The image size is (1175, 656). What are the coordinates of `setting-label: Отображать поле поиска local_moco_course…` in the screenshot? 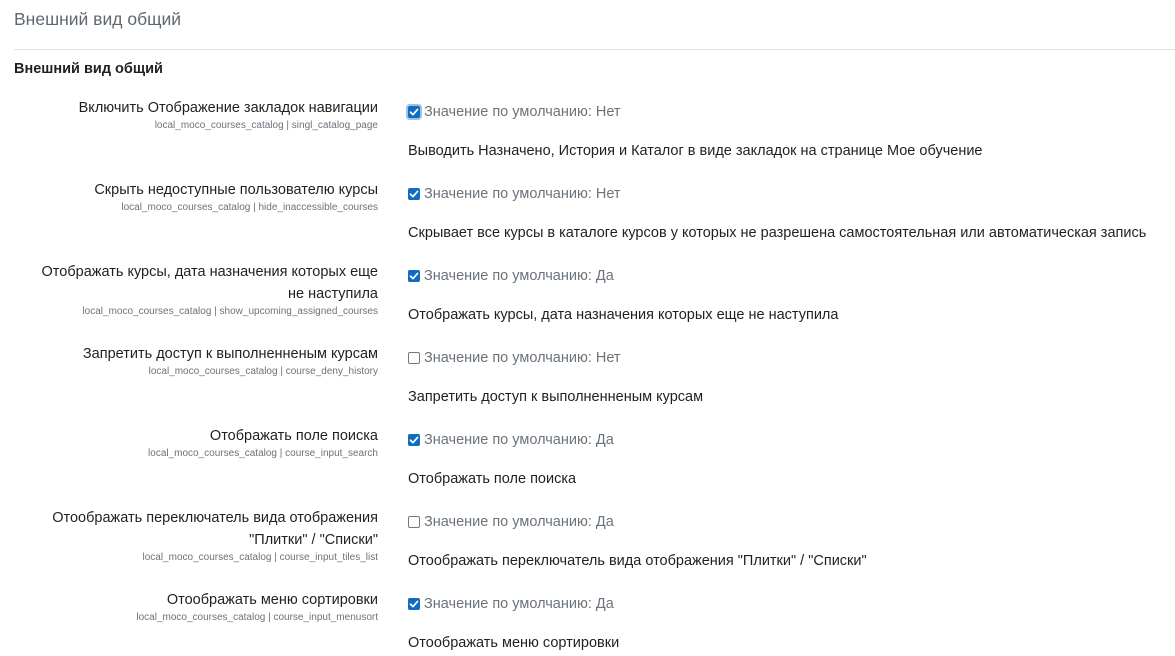 It's located at (192, 442).